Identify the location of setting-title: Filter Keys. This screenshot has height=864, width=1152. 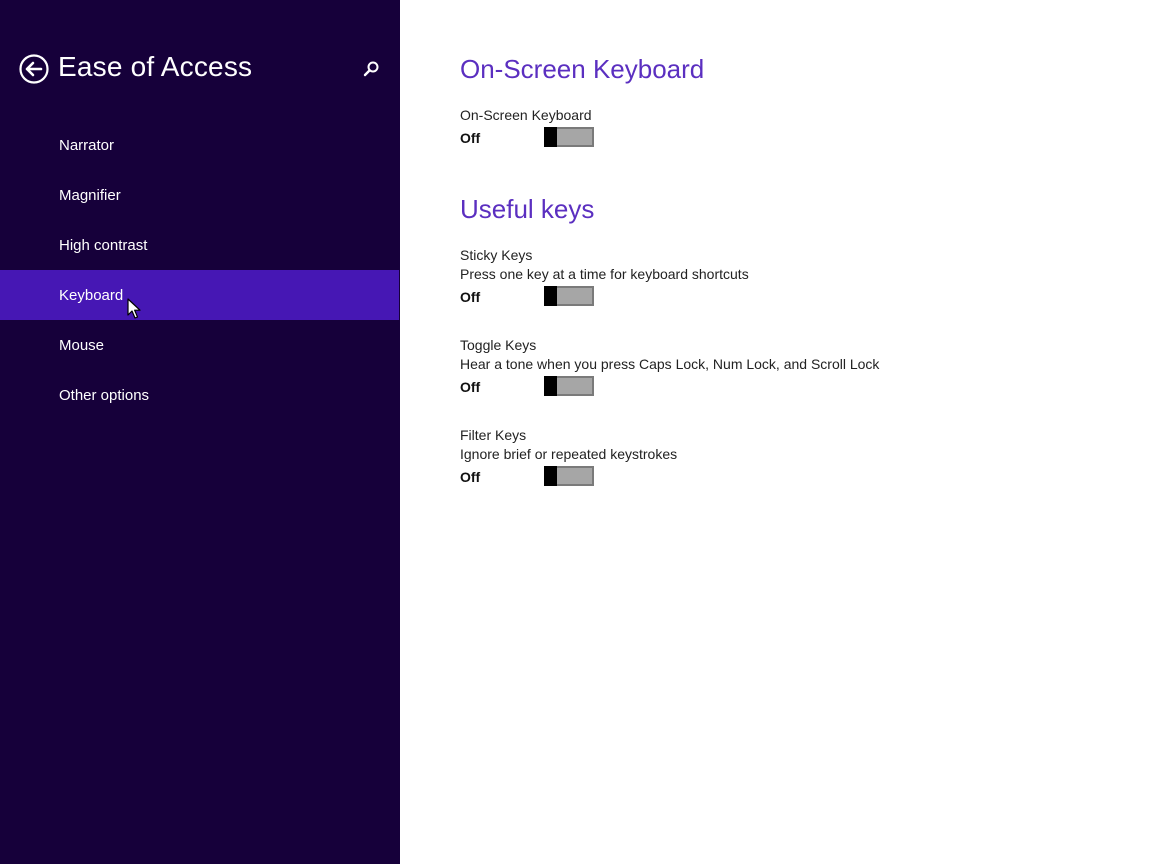
(493, 435).